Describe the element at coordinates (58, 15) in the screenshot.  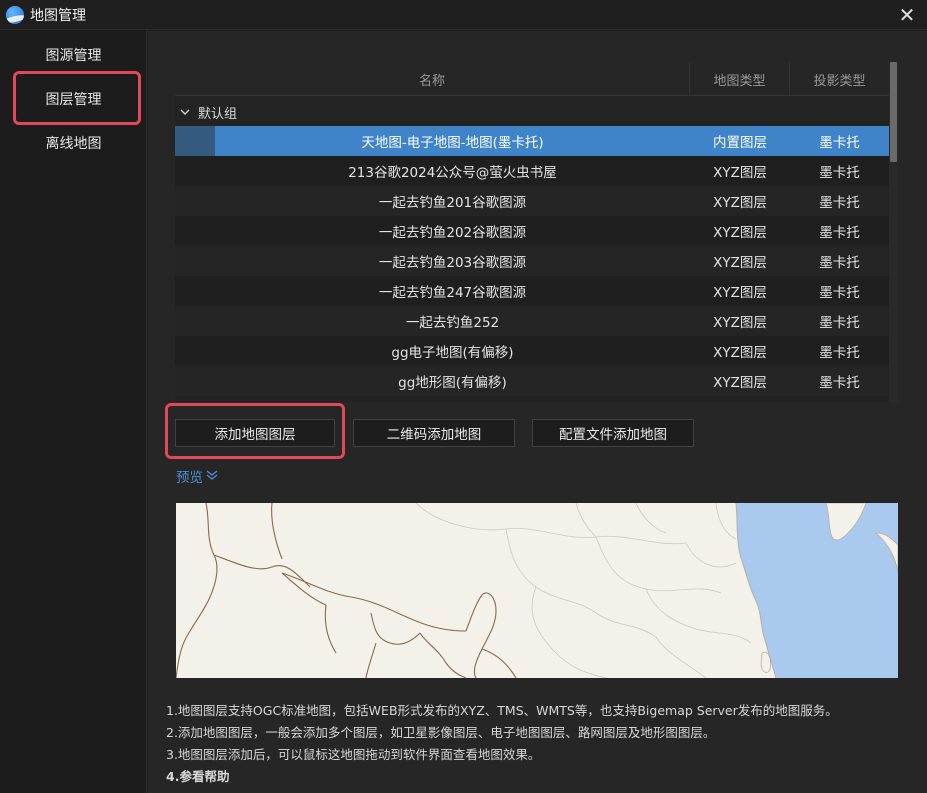
I see `window-title: 地图管理` at that location.